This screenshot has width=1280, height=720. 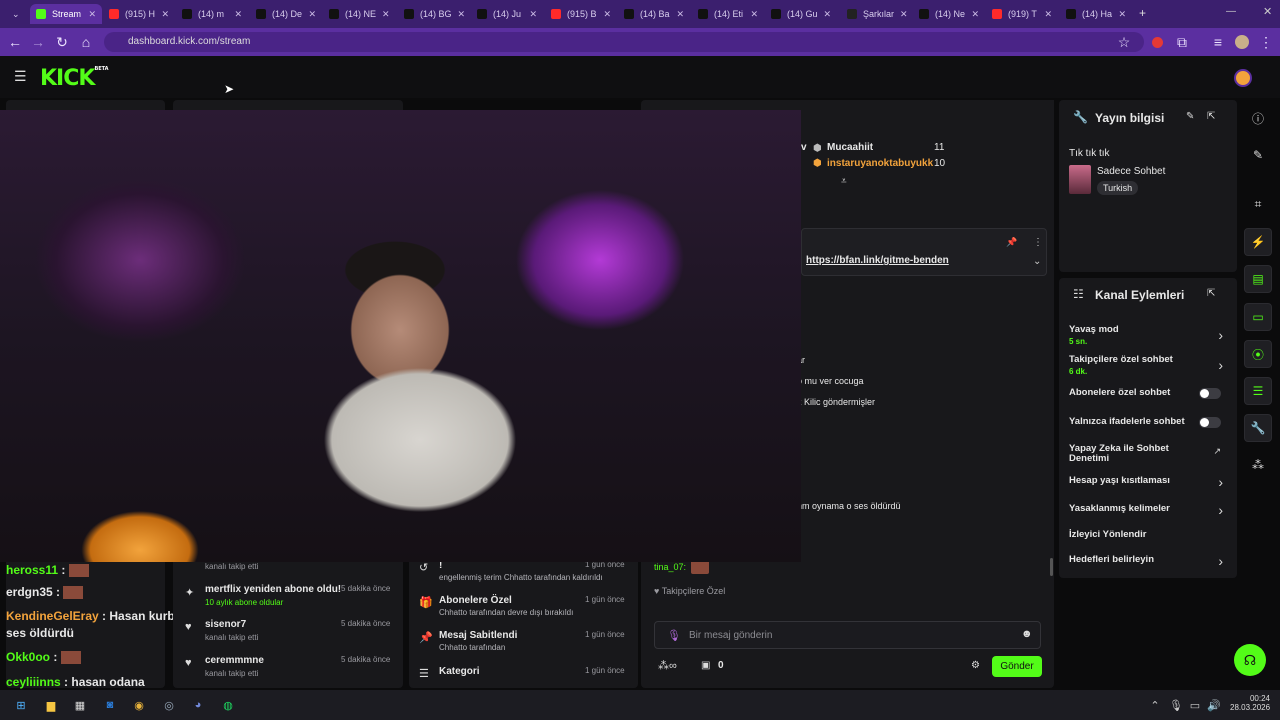 What do you see at coordinates (62, 42) in the screenshot?
I see `reload-icon: ↻` at bounding box center [62, 42].